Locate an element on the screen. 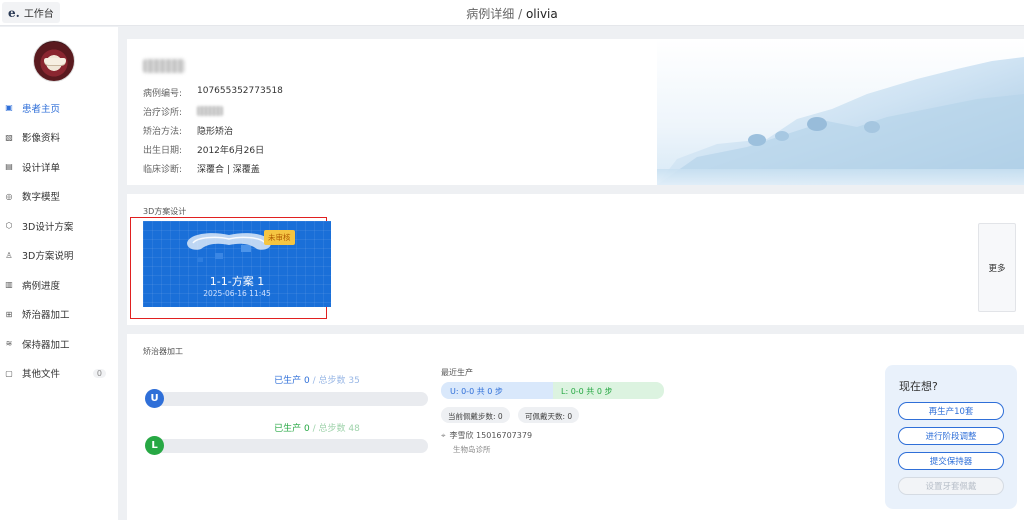 The image size is (1024, 520). wear-days-chip: 可佩戴天数: 0 is located at coordinates (549, 415).